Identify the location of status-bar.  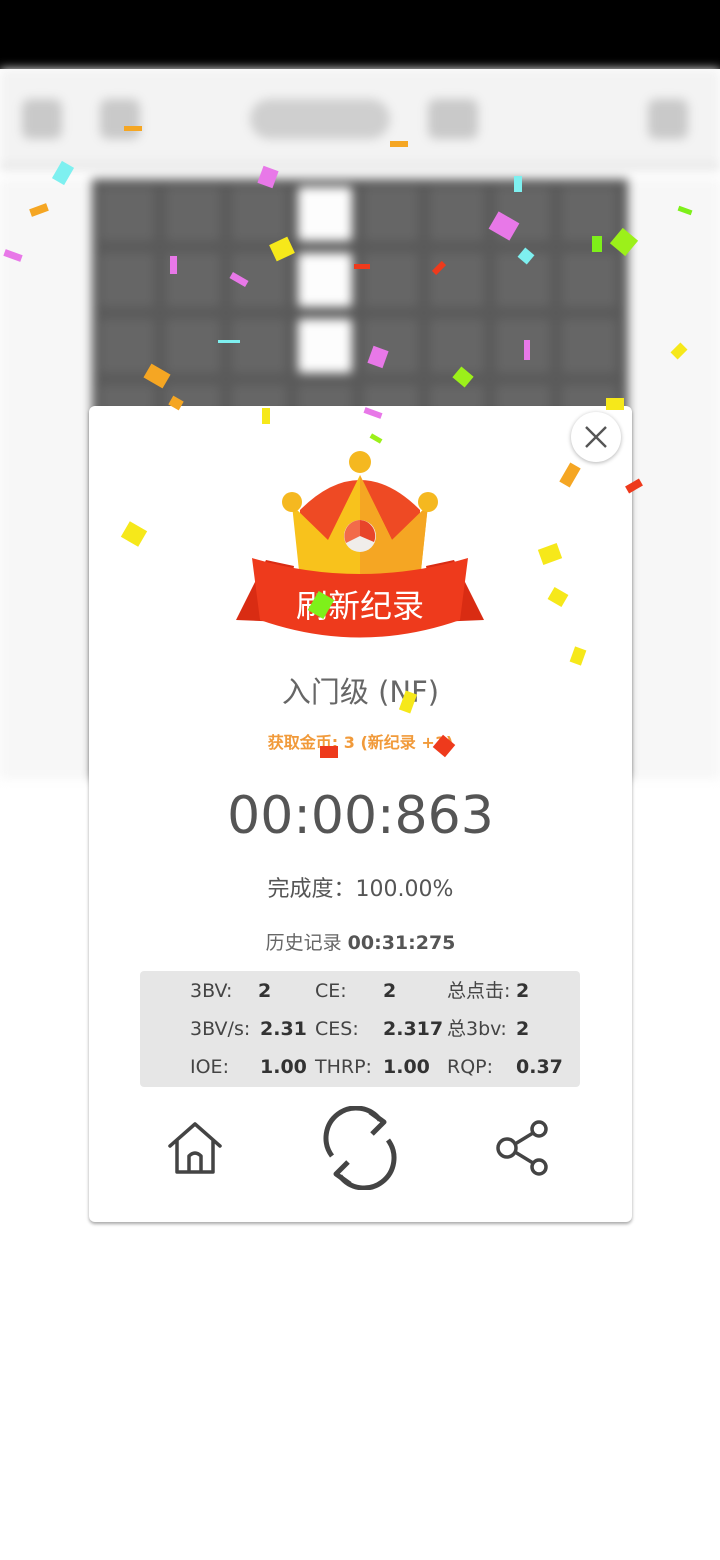
(360, 34).